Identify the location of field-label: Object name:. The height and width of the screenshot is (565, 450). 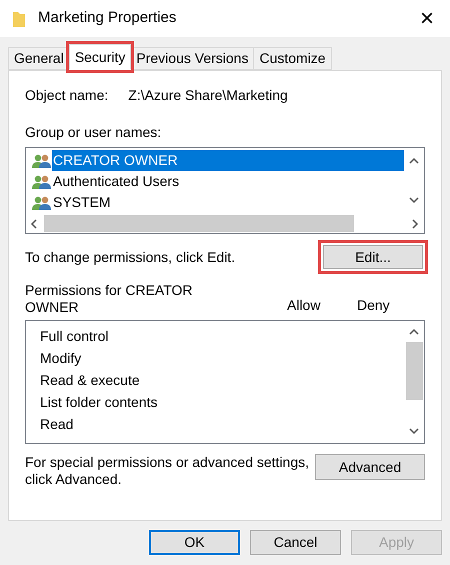
(66, 95).